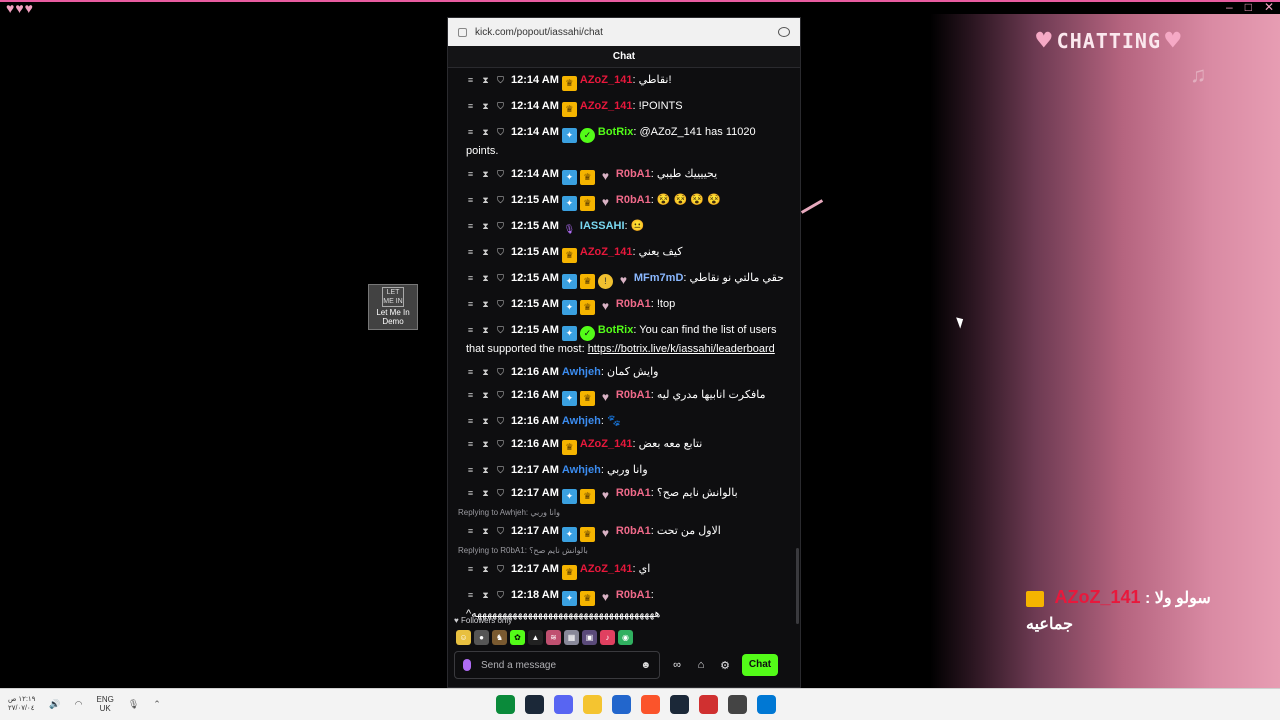 The width and height of the screenshot is (1280, 720). Describe the element at coordinates (571, 637) in the screenshot. I see `emote-icon: ▦` at that location.